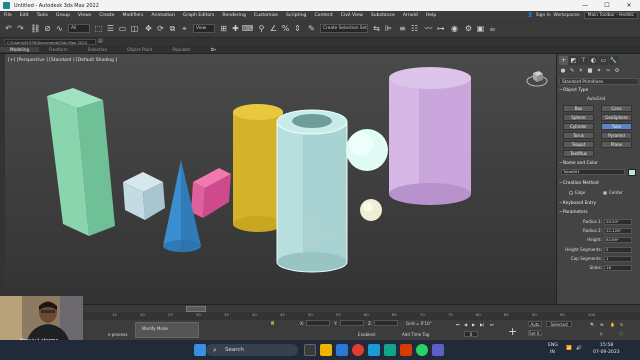 The width and height of the screenshot is (640, 360). Describe the element at coordinates (81, 162) in the screenshot. I see `green-box-object` at that location.